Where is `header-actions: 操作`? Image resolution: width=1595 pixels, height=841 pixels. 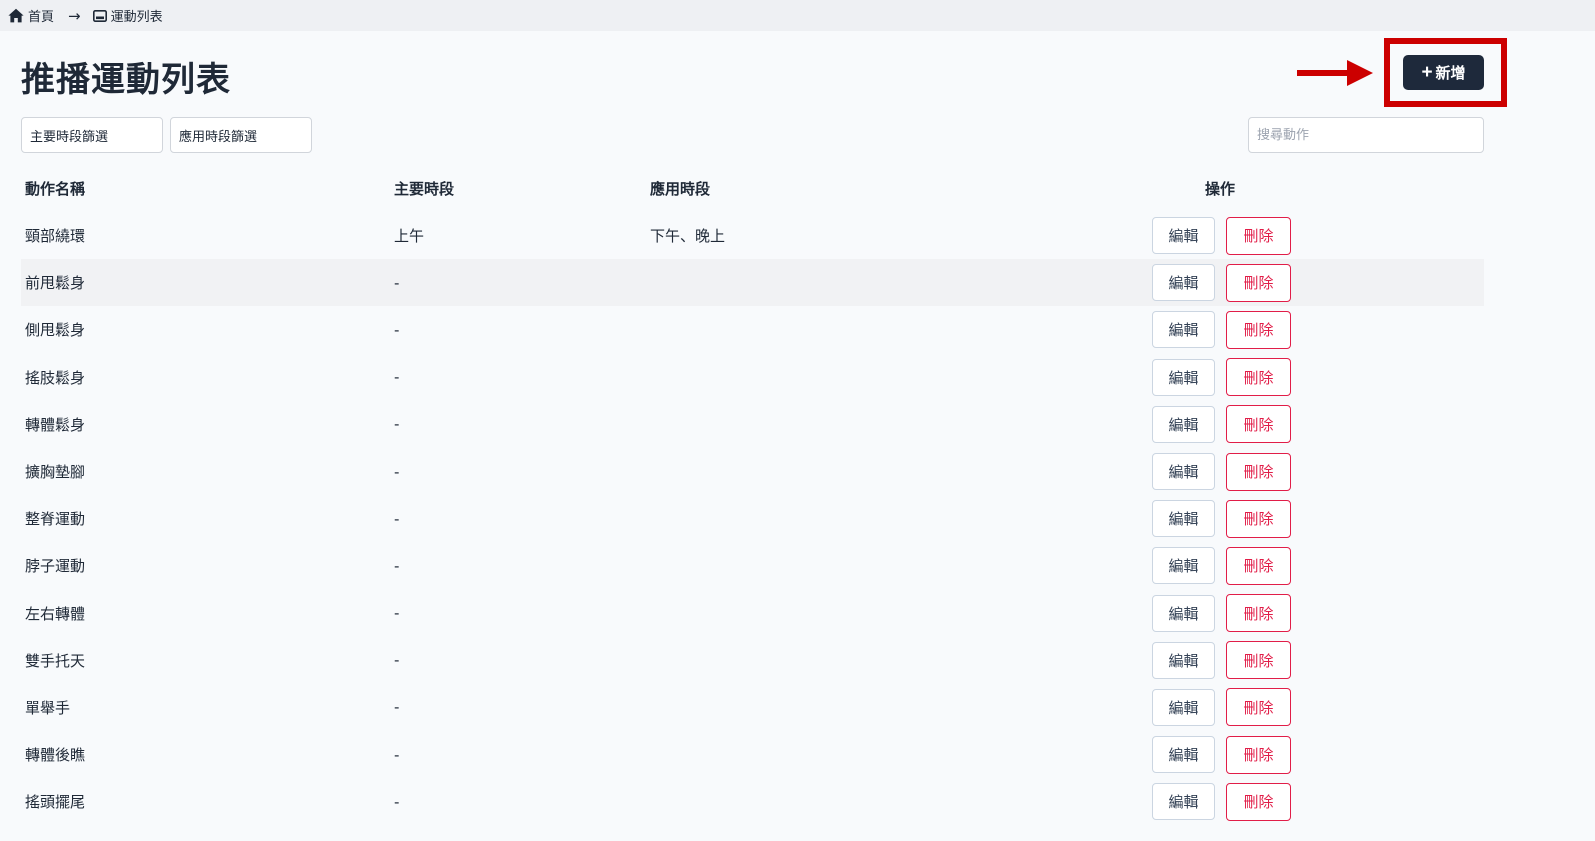 header-actions: 操作 is located at coordinates (1220, 189).